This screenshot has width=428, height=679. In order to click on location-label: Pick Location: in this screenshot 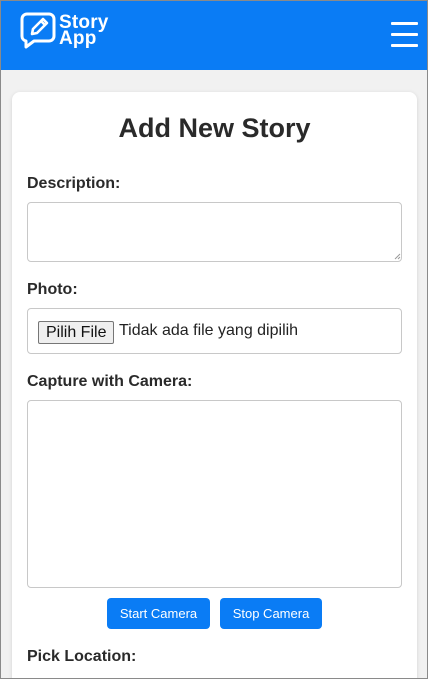, I will do `click(82, 656)`.